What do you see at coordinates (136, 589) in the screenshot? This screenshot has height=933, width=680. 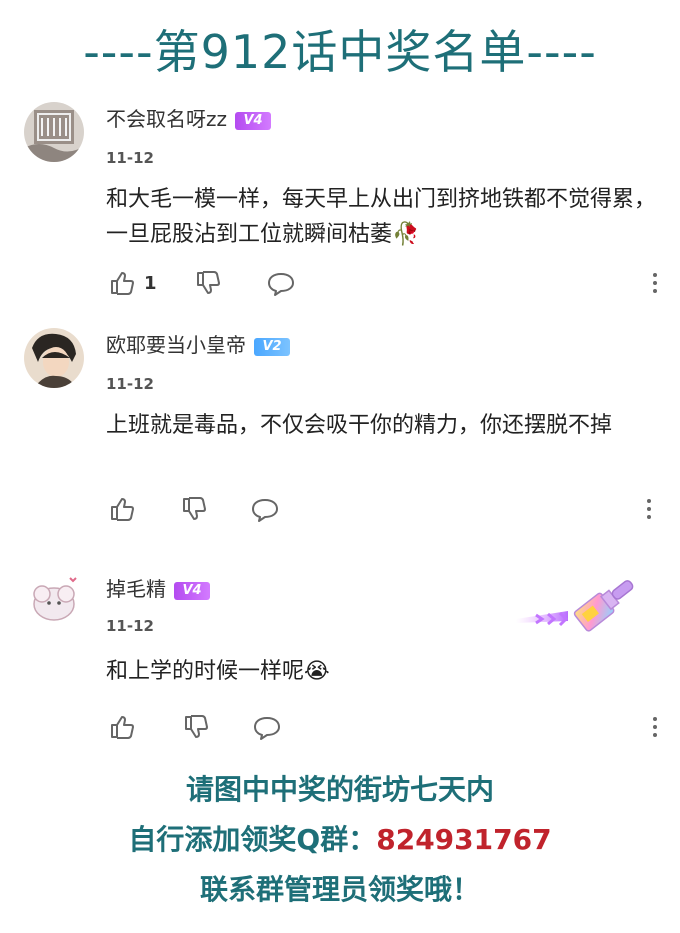 I see `username-text: 掉毛精` at bounding box center [136, 589].